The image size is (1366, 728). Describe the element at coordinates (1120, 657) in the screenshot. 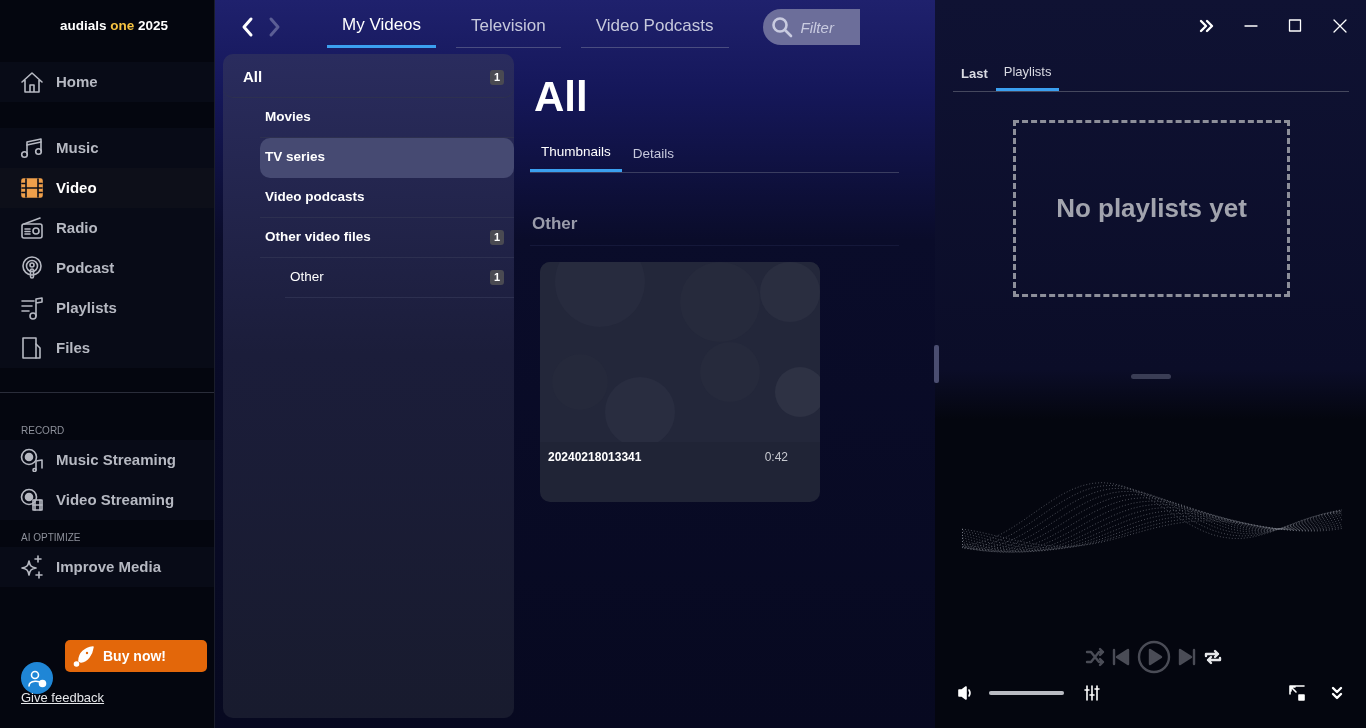

I see `previous-icon` at that location.